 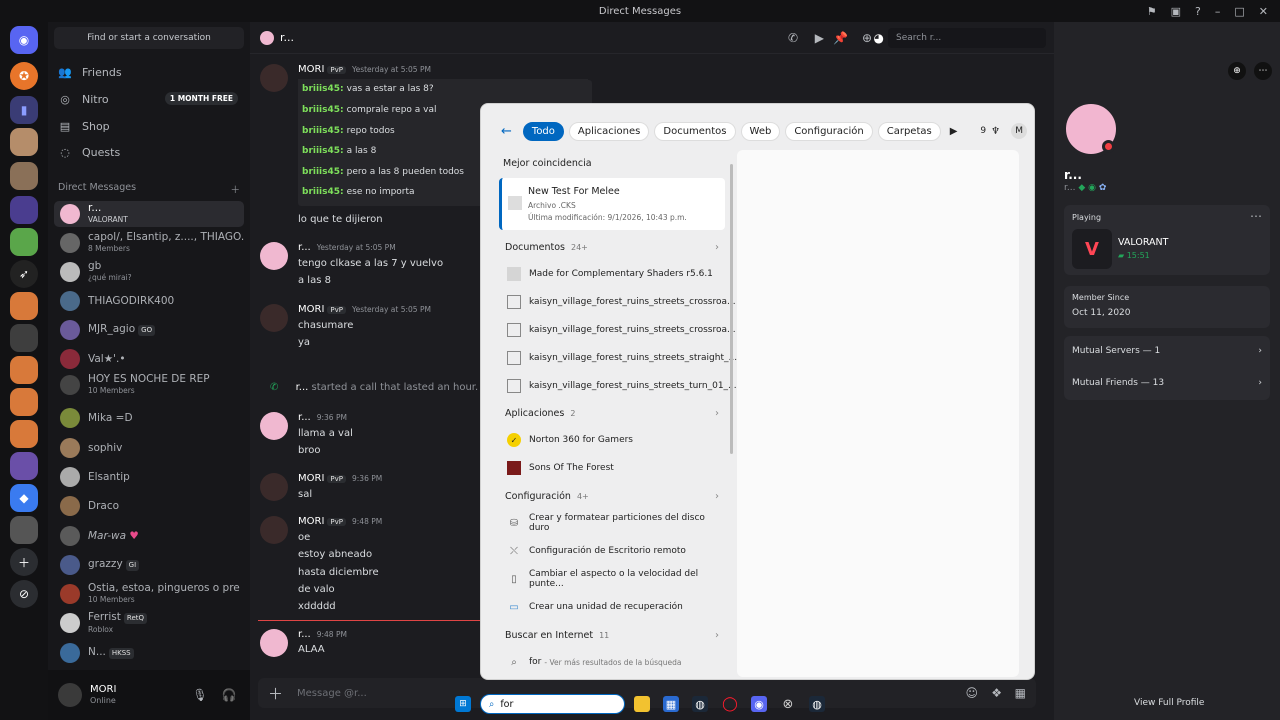 I want to click on play-more-icon: ▶, so click(x=954, y=131).